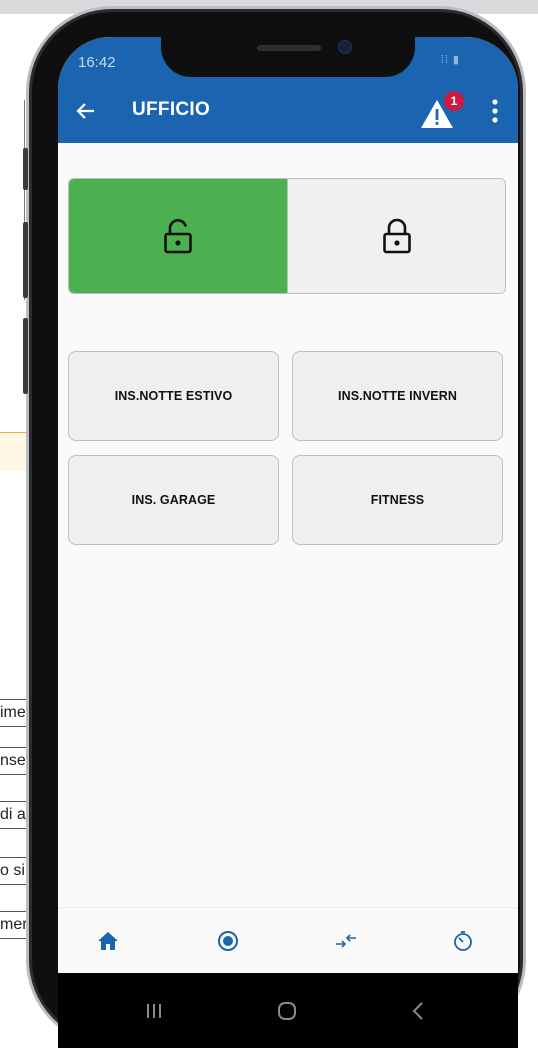  I want to click on home-system-button, so click(287, 1011).